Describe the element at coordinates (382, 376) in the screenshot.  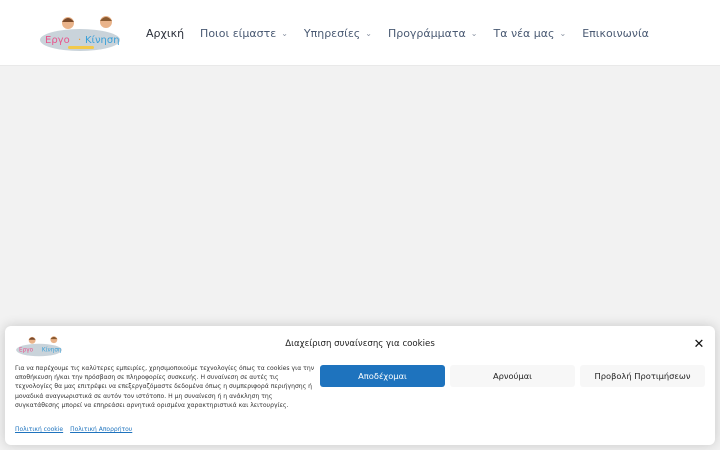
I see `accept-button: Αποδέχομαι` at that location.